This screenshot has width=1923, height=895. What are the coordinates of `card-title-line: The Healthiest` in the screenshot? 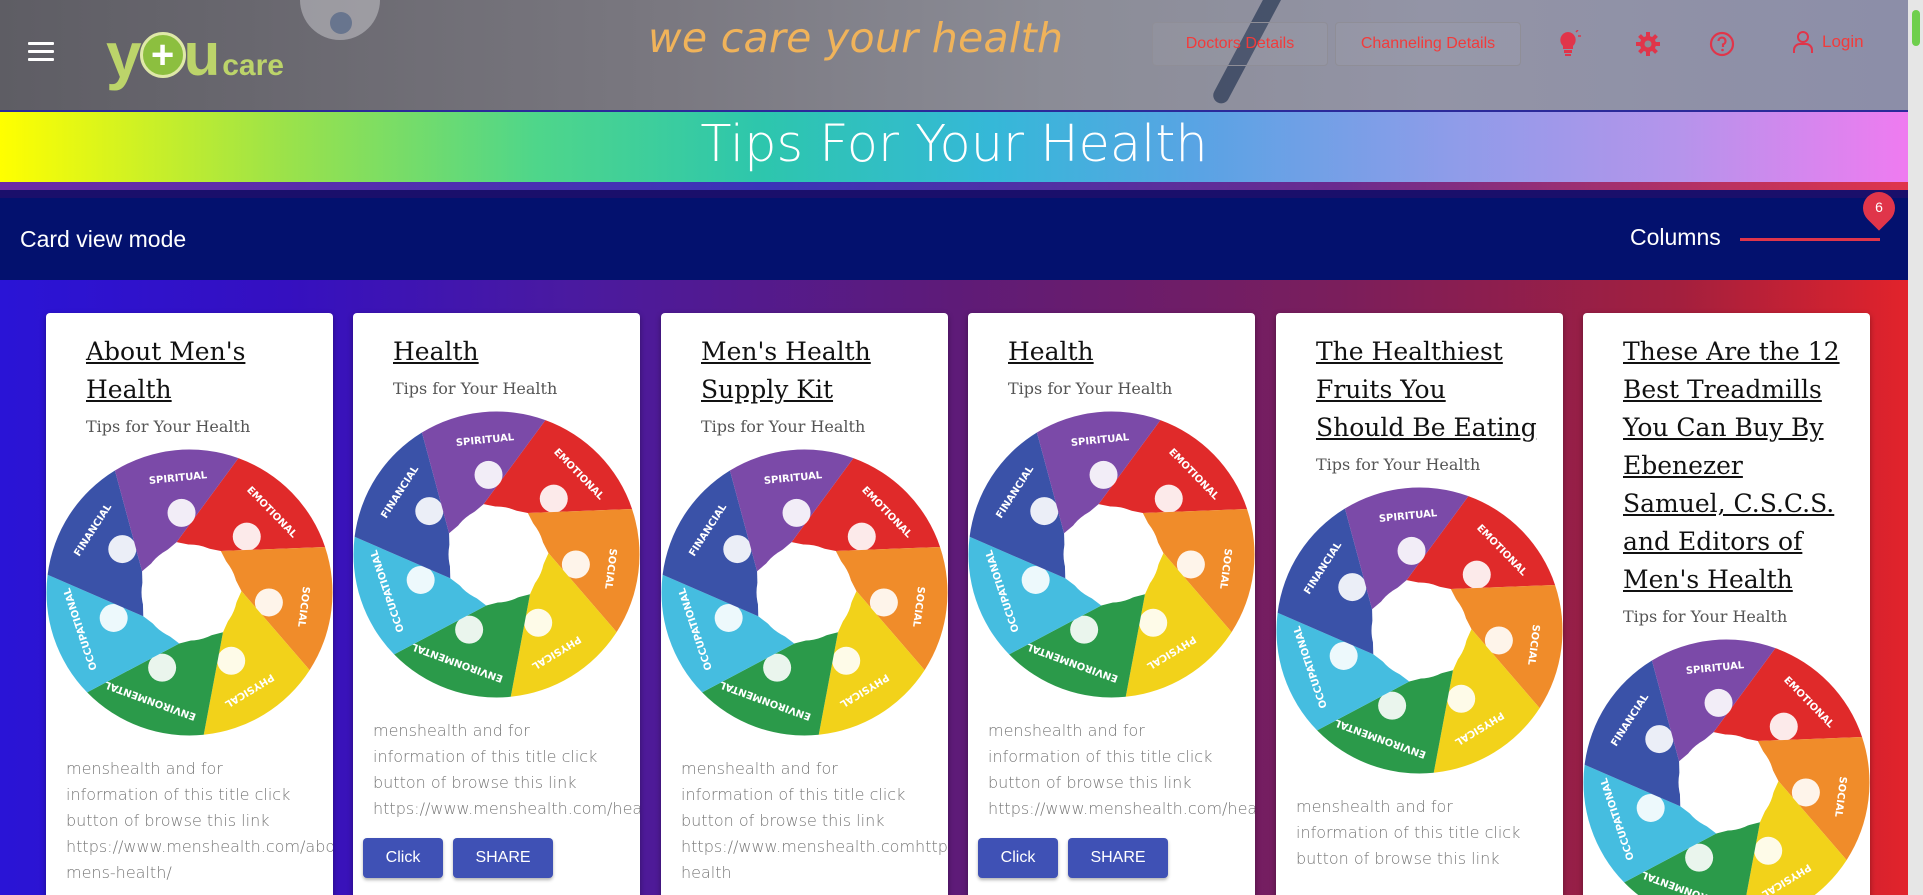 It's located at (1409, 351).